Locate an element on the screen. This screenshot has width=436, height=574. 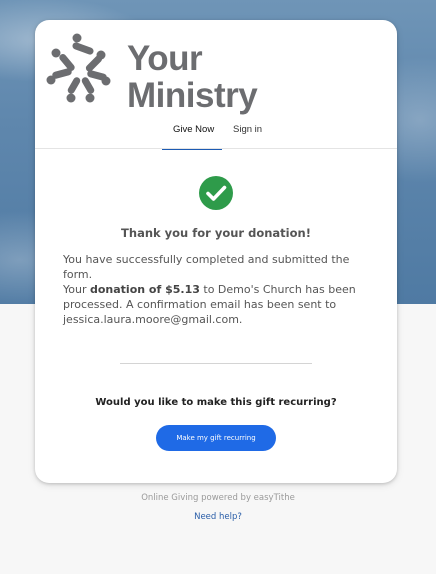
brand-name-line1: Your is located at coordinates (165, 58).